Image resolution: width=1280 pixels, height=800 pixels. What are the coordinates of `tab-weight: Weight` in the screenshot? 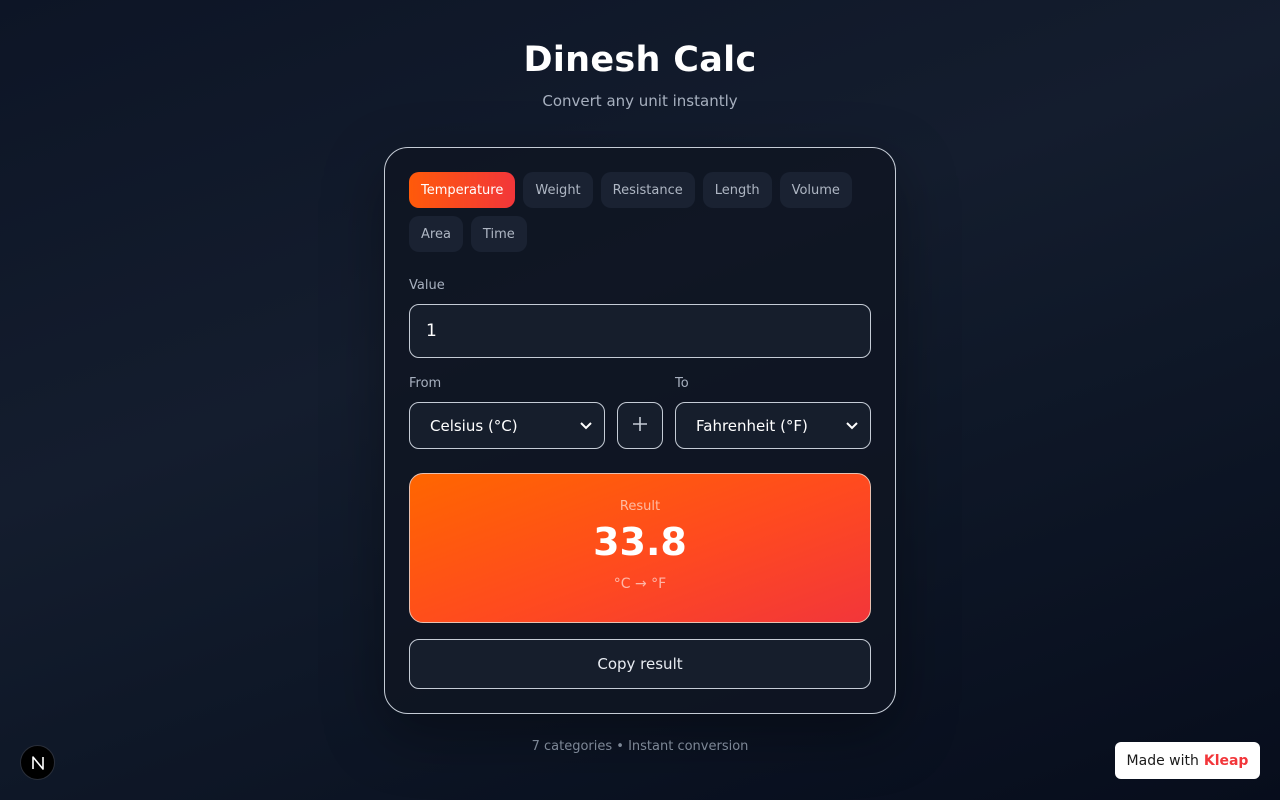 It's located at (558, 190).